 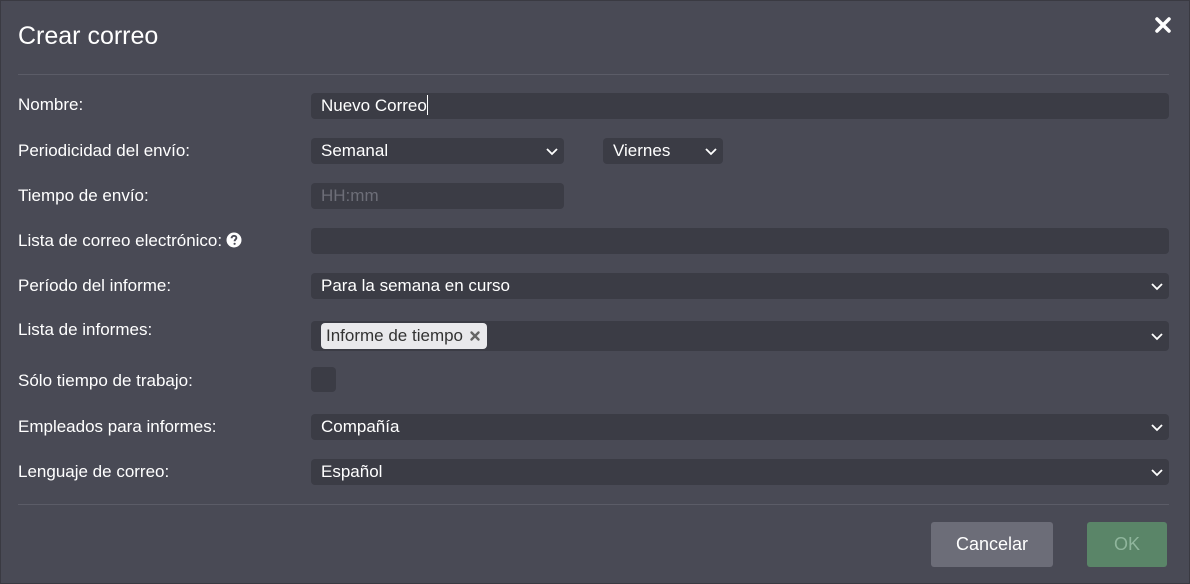 What do you see at coordinates (83, 195) in the screenshot?
I see `send-time-label: Tiempo de envío:` at bounding box center [83, 195].